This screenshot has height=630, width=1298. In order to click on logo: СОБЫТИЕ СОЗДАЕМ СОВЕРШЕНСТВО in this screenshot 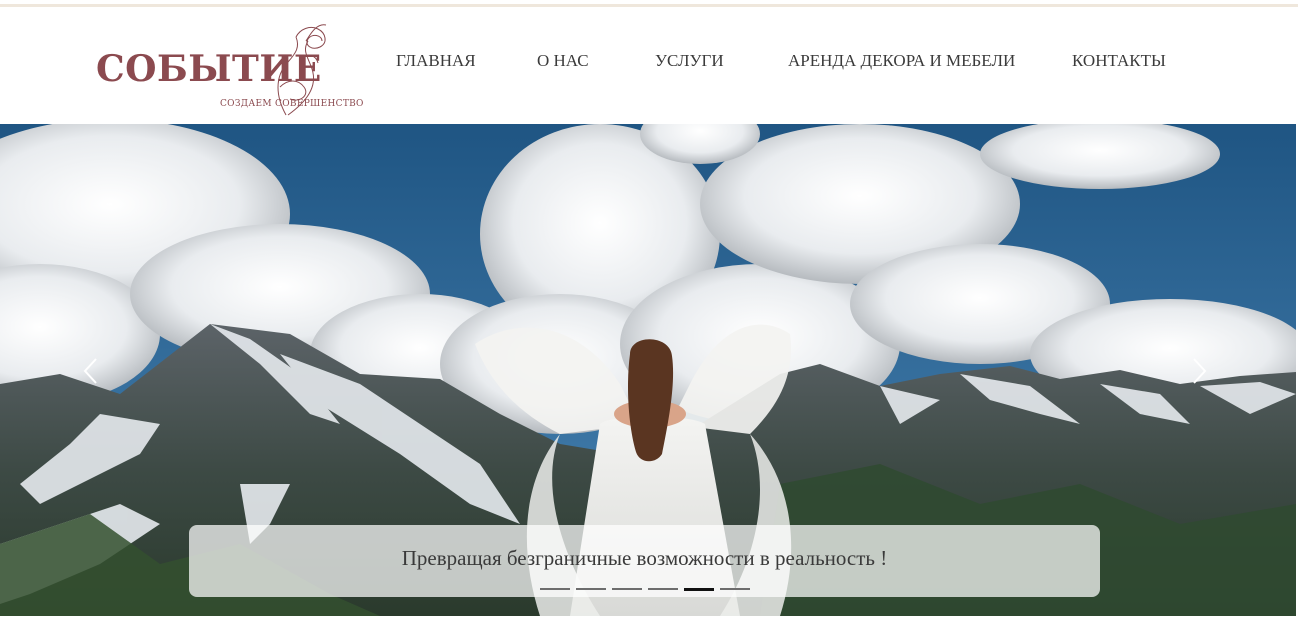, I will do `click(231, 67)`.